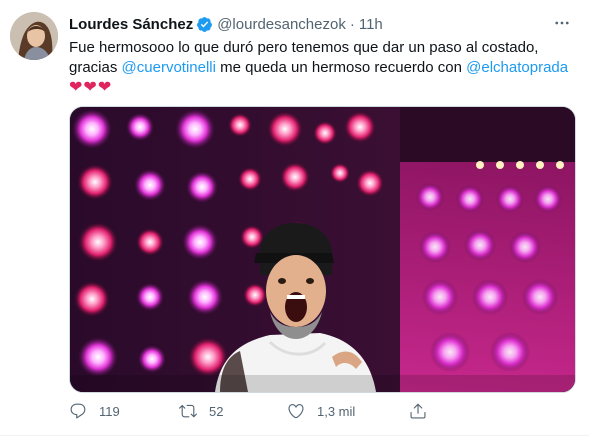  What do you see at coordinates (517, 67) in the screenshot?
I see `mention-link-elchatoprada: @elchatoprada` at bounding box center [517, 67].